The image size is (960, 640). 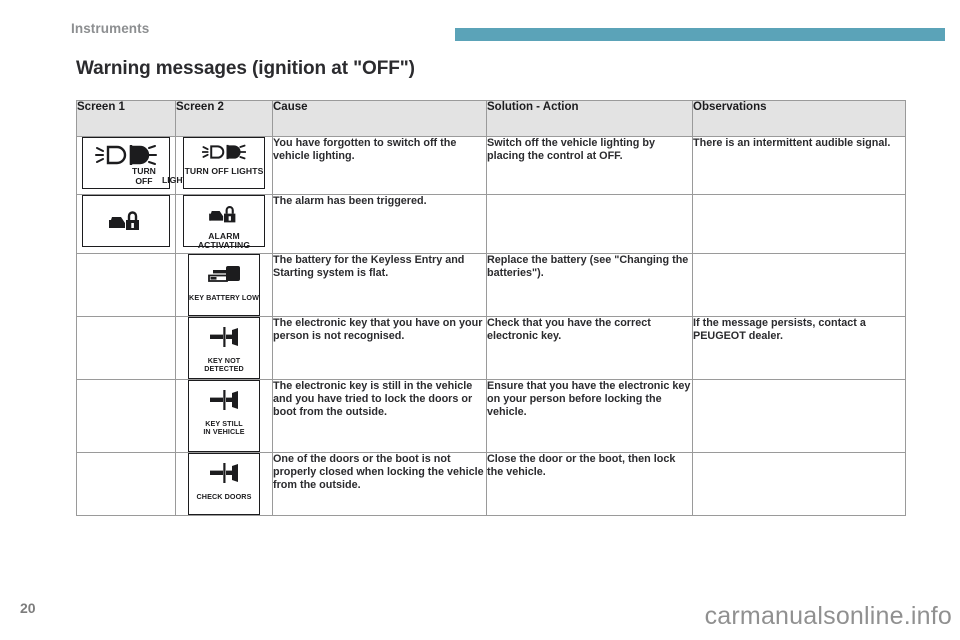 I want to click on cell-cause: The alarm has been triggered., so click(x=379, y=224).